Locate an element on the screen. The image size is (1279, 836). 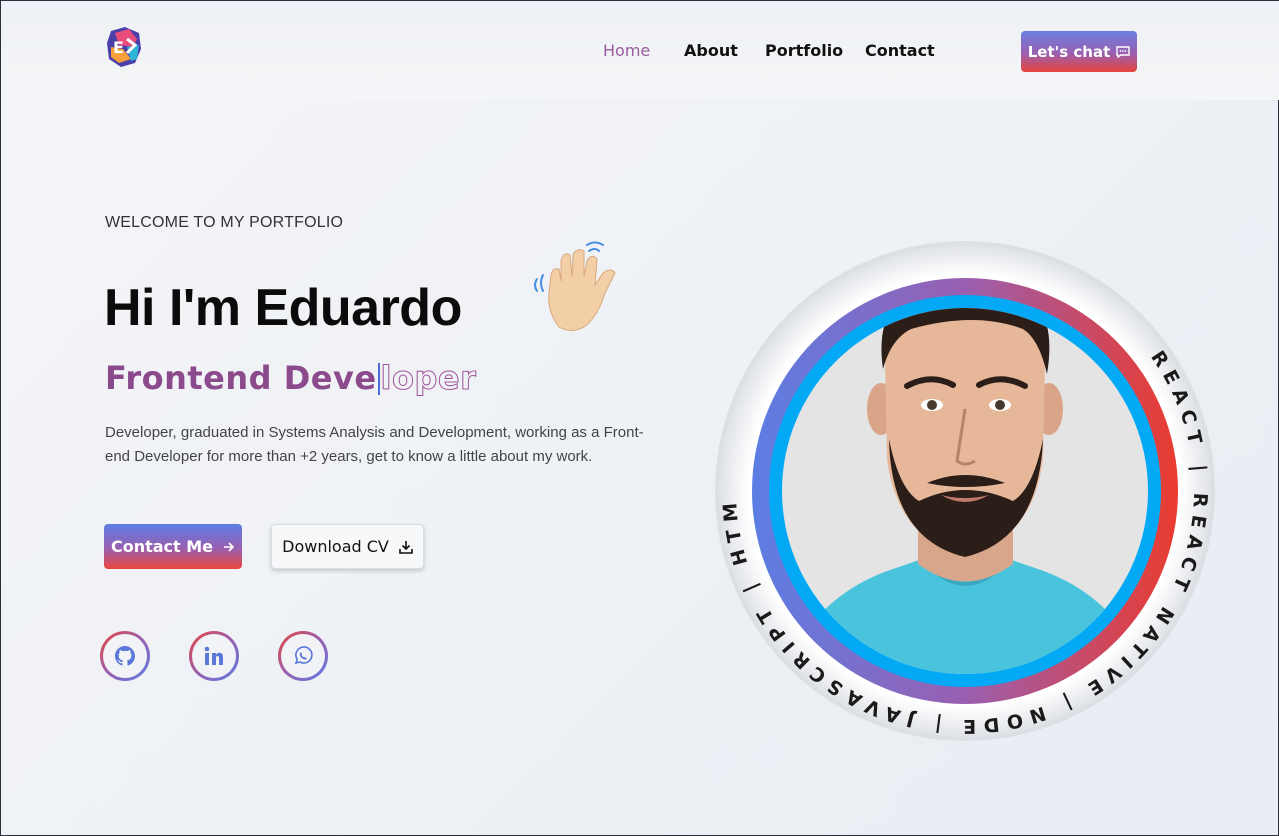
linkedin-link is located at coordinates (214, 656).